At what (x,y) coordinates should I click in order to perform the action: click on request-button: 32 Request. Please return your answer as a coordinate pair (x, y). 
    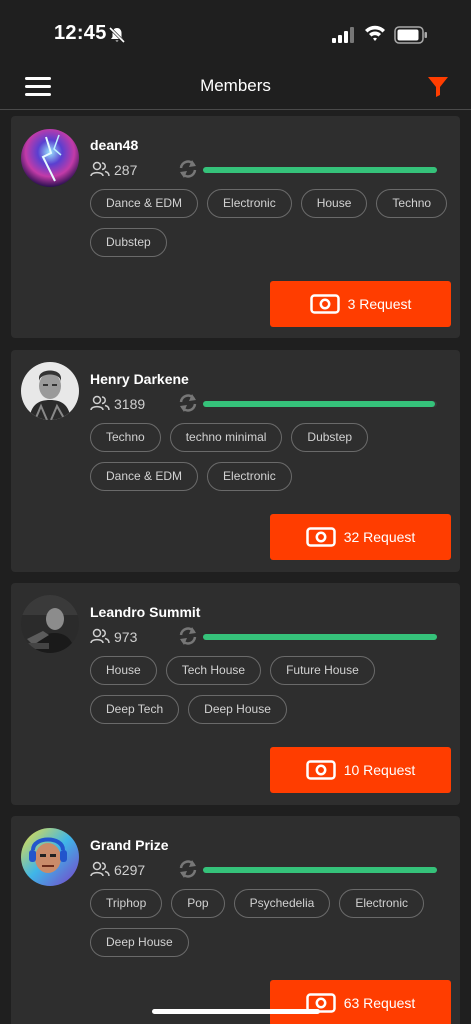
    Looking at the image, I should click on (360, 537).